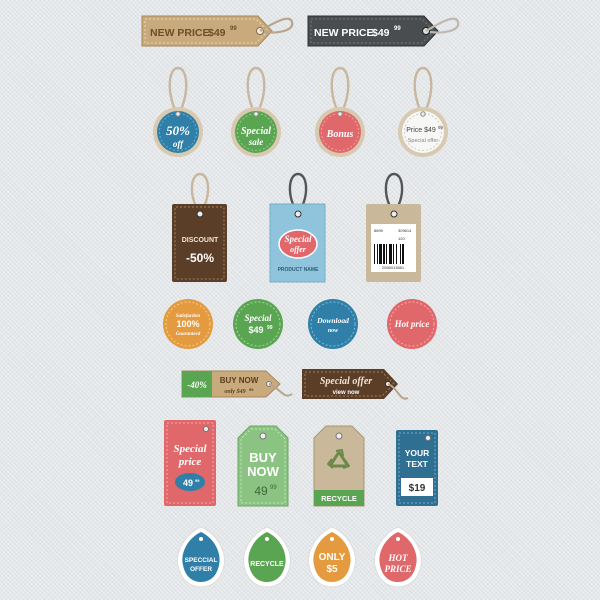  Describe the element at coordinates (267, 564) in the screenshot. I see `sticker-line1: RECYCLE` at that location.